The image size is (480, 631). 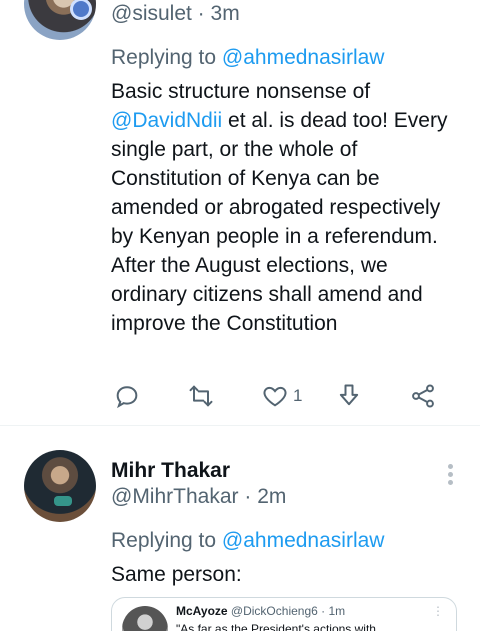 I want to click on like-button: 1, so click(x=281, y=396).